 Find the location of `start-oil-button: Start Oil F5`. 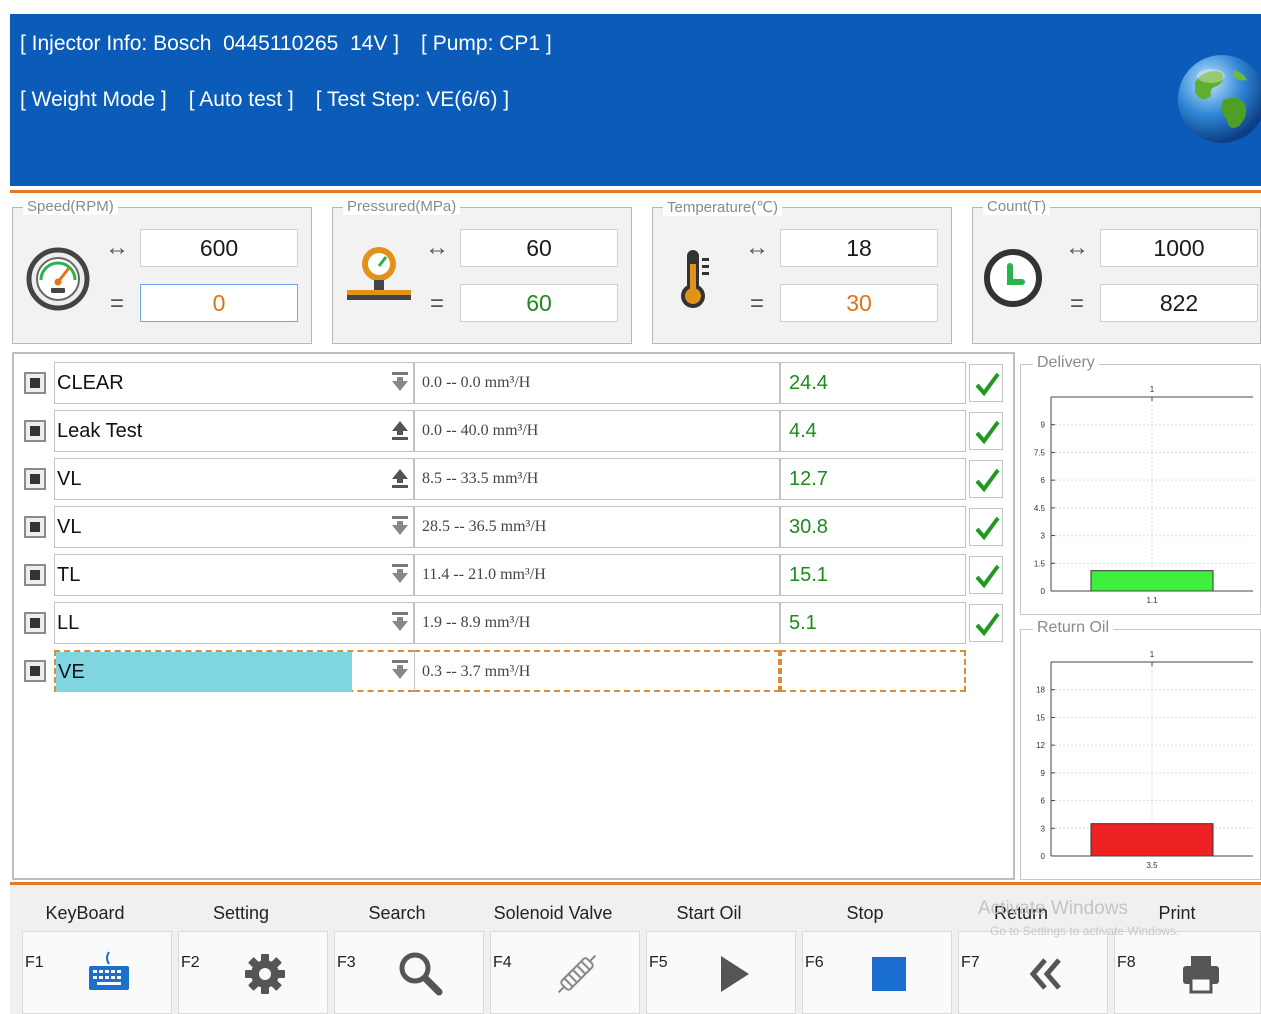

start-oil-button: Start Oil F5 is located at coordinates (715, 949).